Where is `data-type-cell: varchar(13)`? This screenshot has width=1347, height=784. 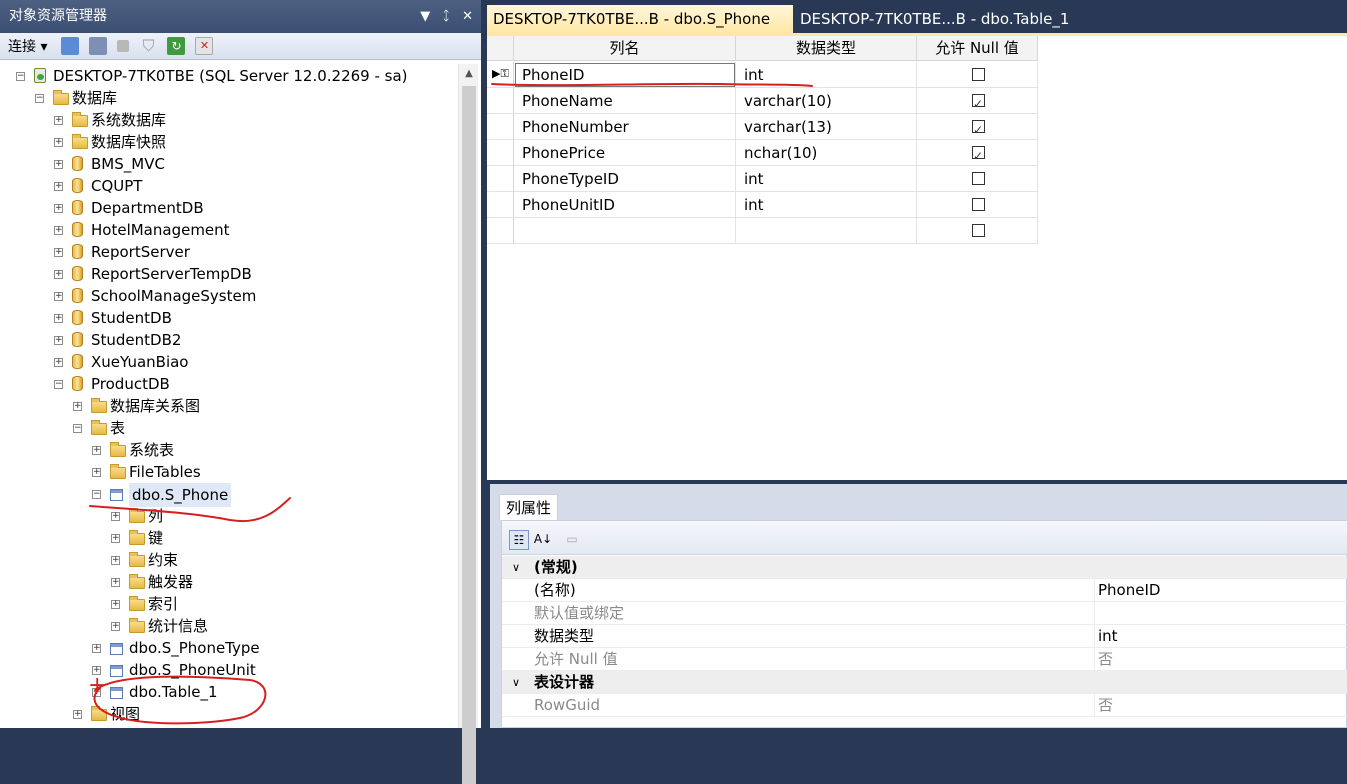 data-type-cell: varchar(13) is located at coordinates (826, 127).